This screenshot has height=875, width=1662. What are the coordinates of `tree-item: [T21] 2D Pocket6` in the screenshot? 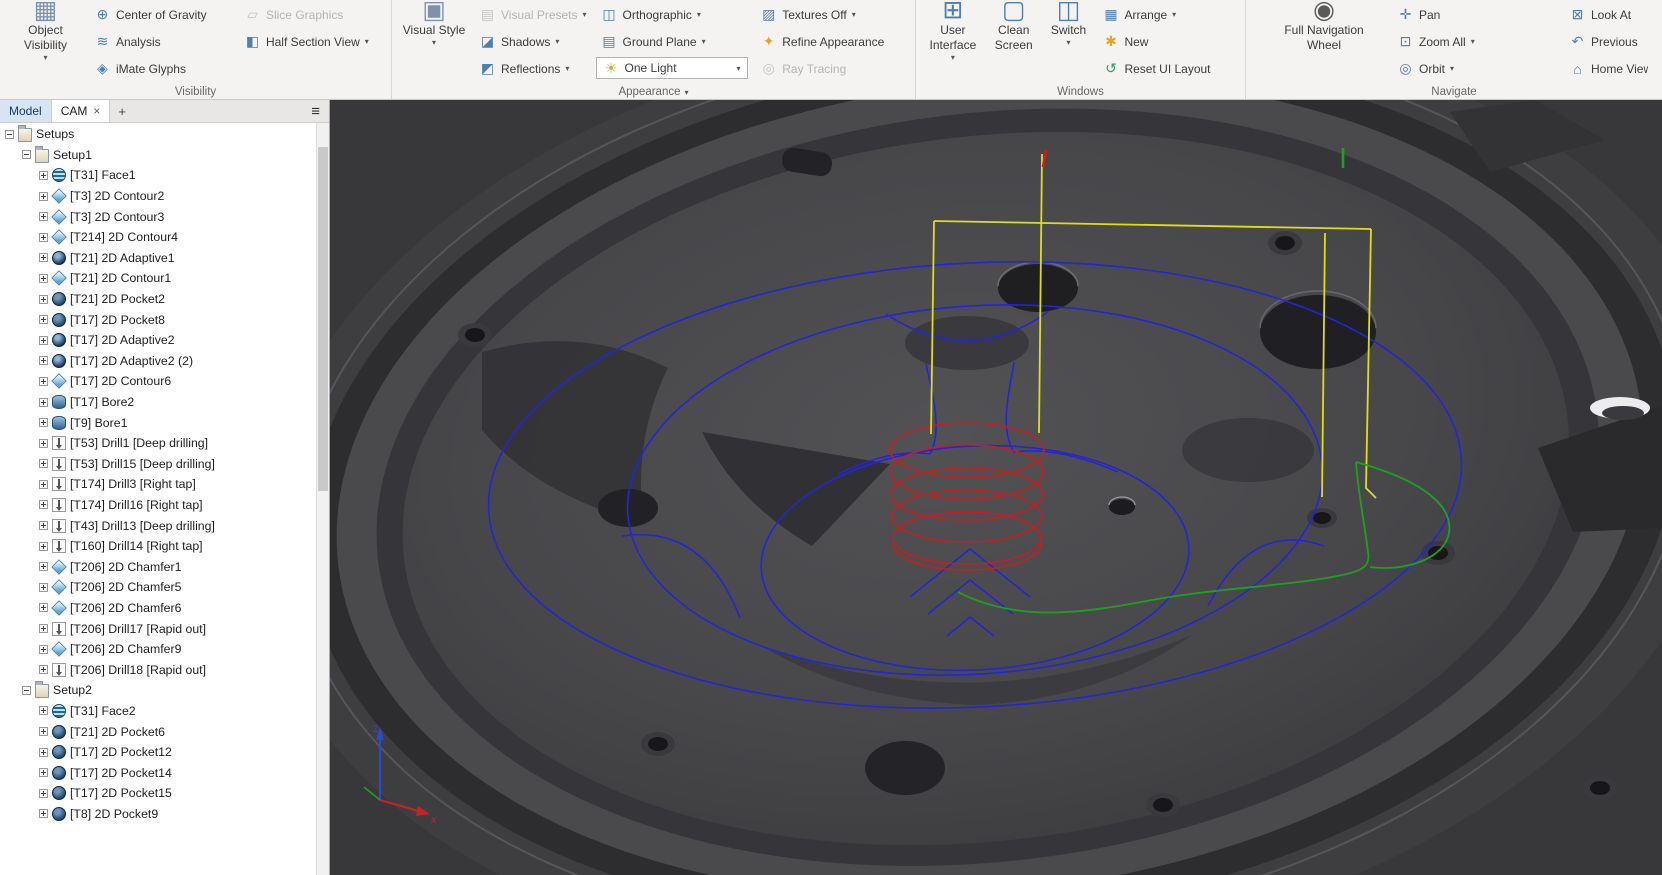 It's located at (158, 731).